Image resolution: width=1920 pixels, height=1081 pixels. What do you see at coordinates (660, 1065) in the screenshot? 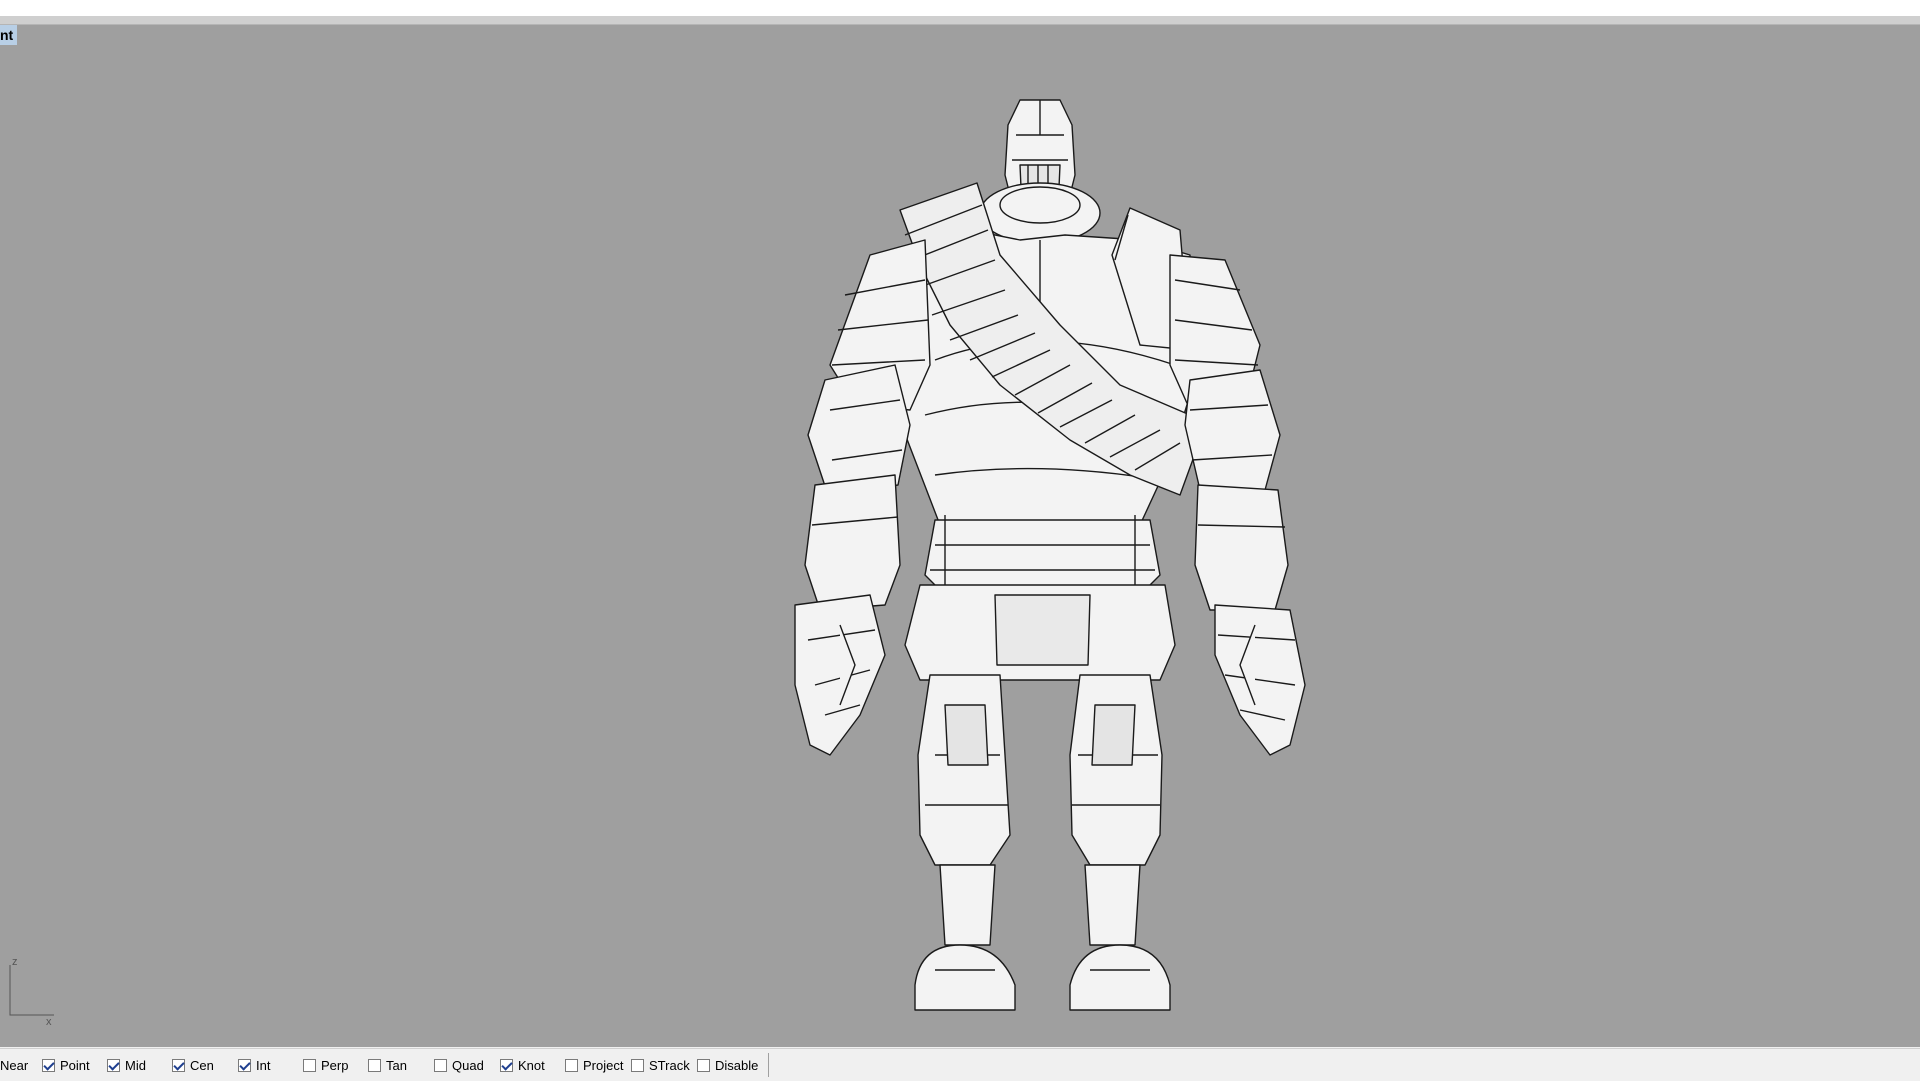
I see `osnap-strack: STrack` at bounding box center [660, 1065].